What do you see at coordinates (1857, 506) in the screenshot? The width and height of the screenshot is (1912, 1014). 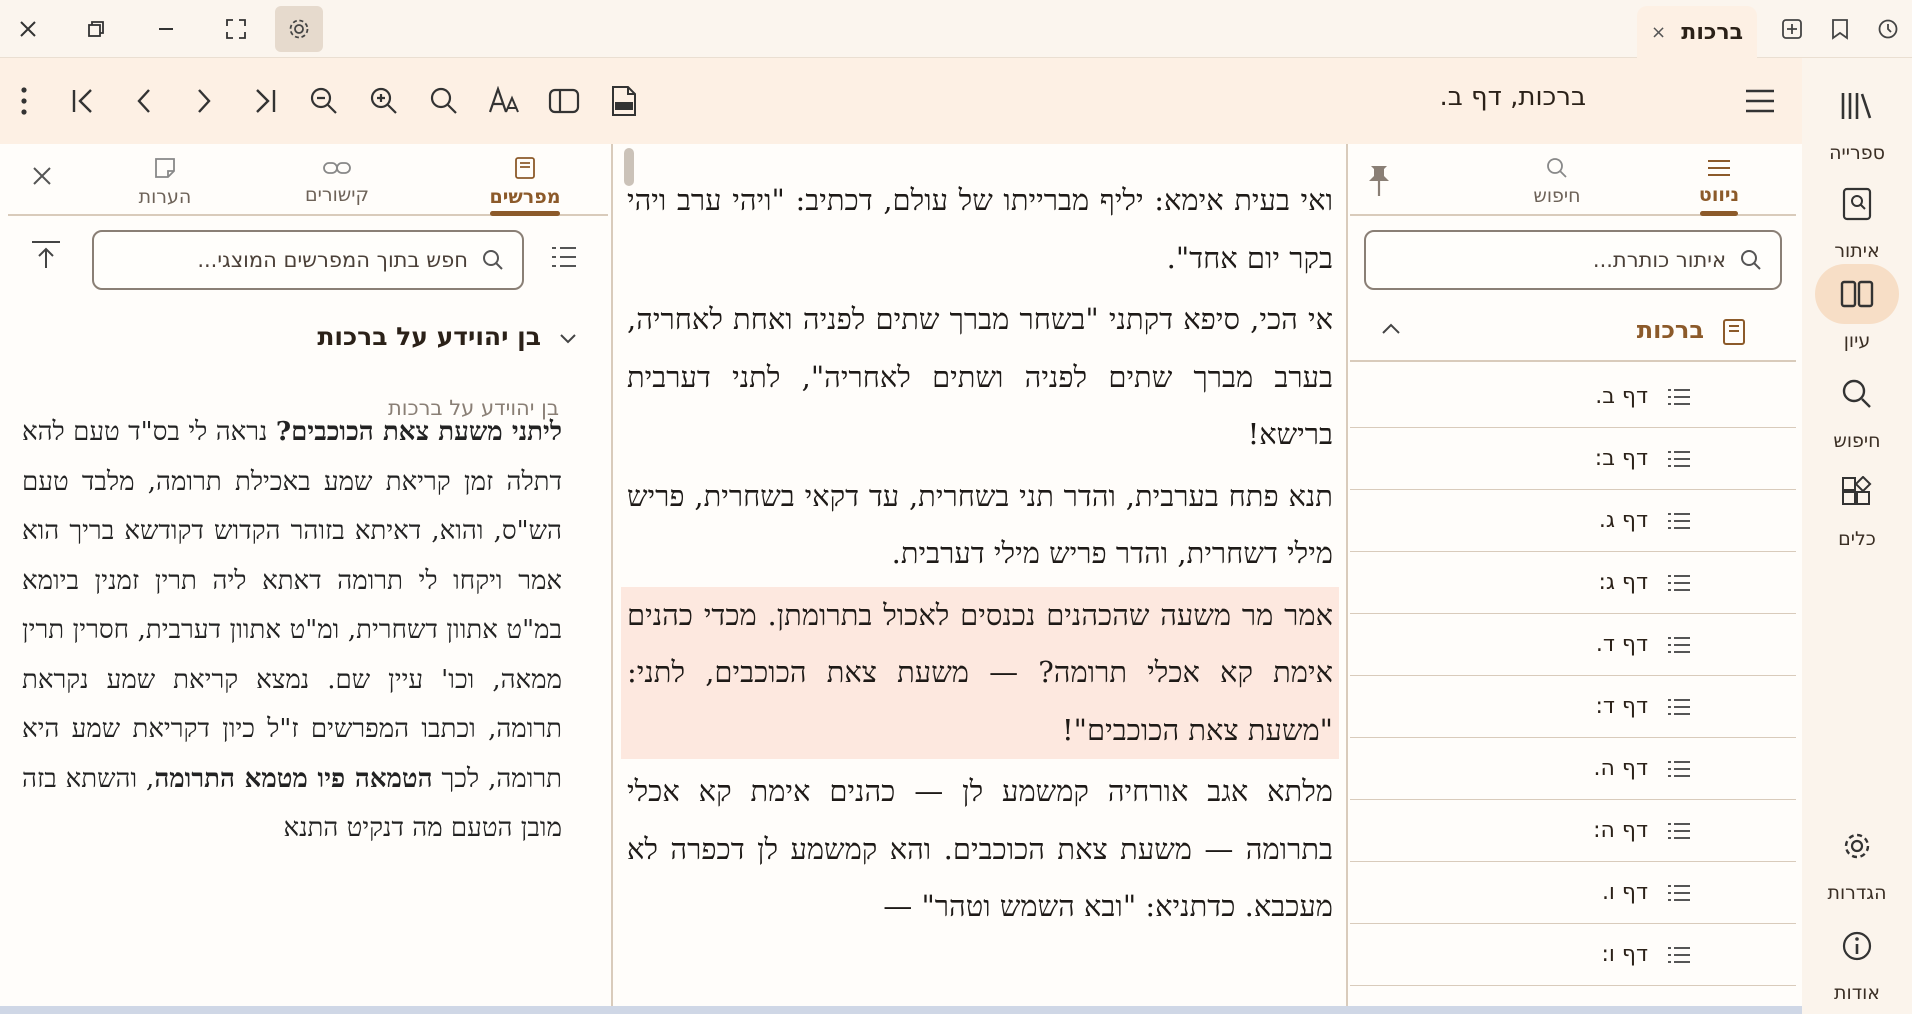 I see `sidebar-item-tools: כלים` at bounding box center [1857, 506].